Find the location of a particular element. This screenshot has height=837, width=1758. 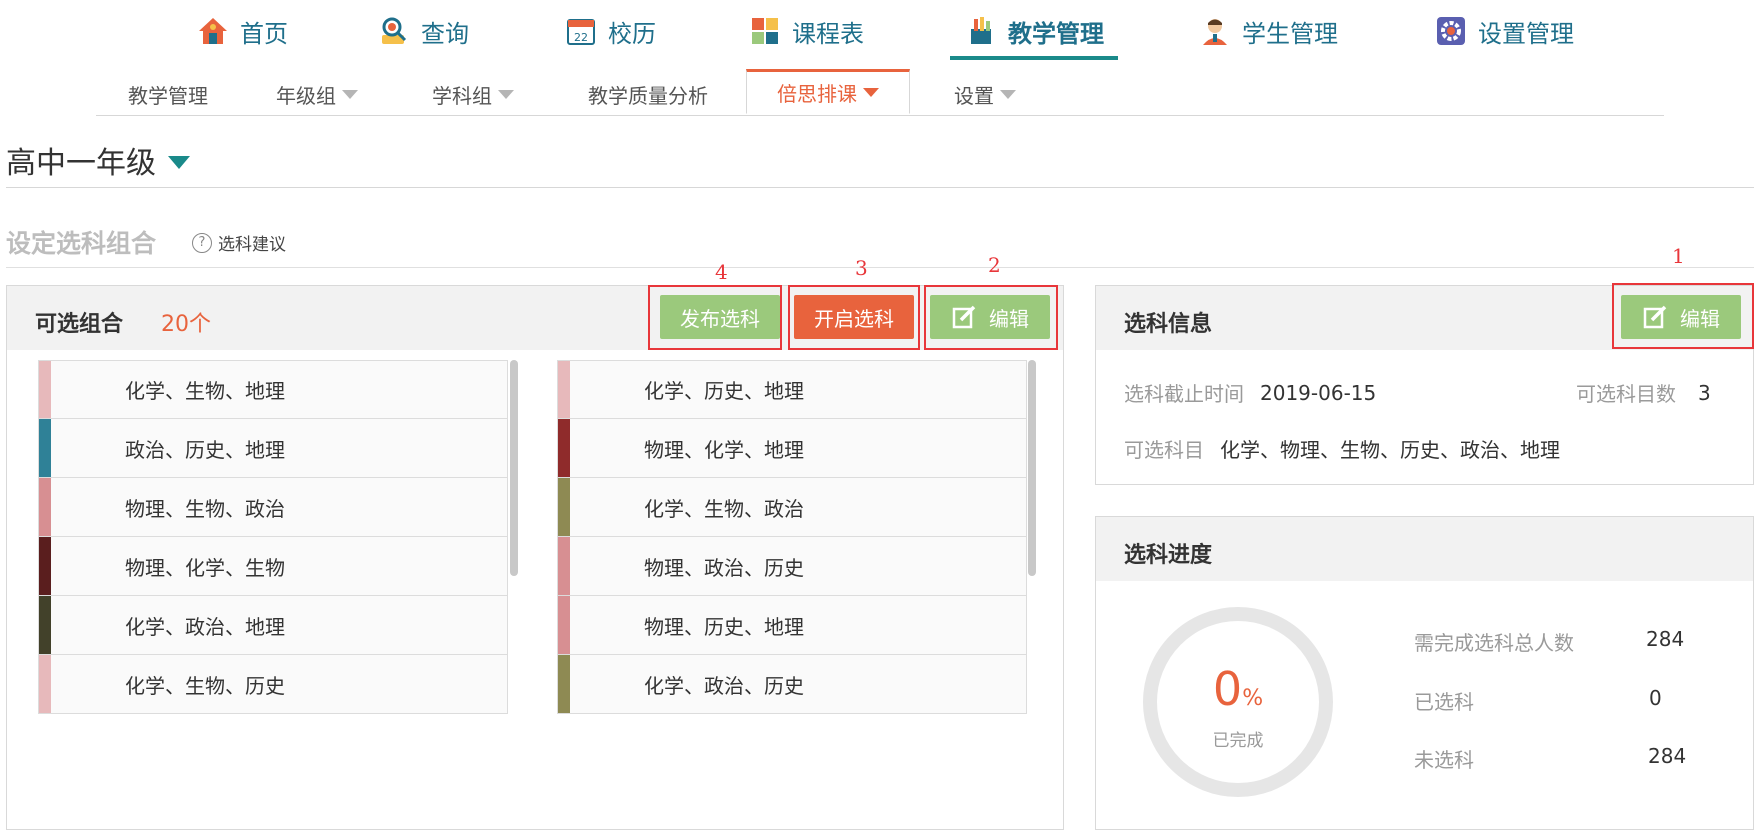

search-magnifier-icon is located at coordinates (394, 31).